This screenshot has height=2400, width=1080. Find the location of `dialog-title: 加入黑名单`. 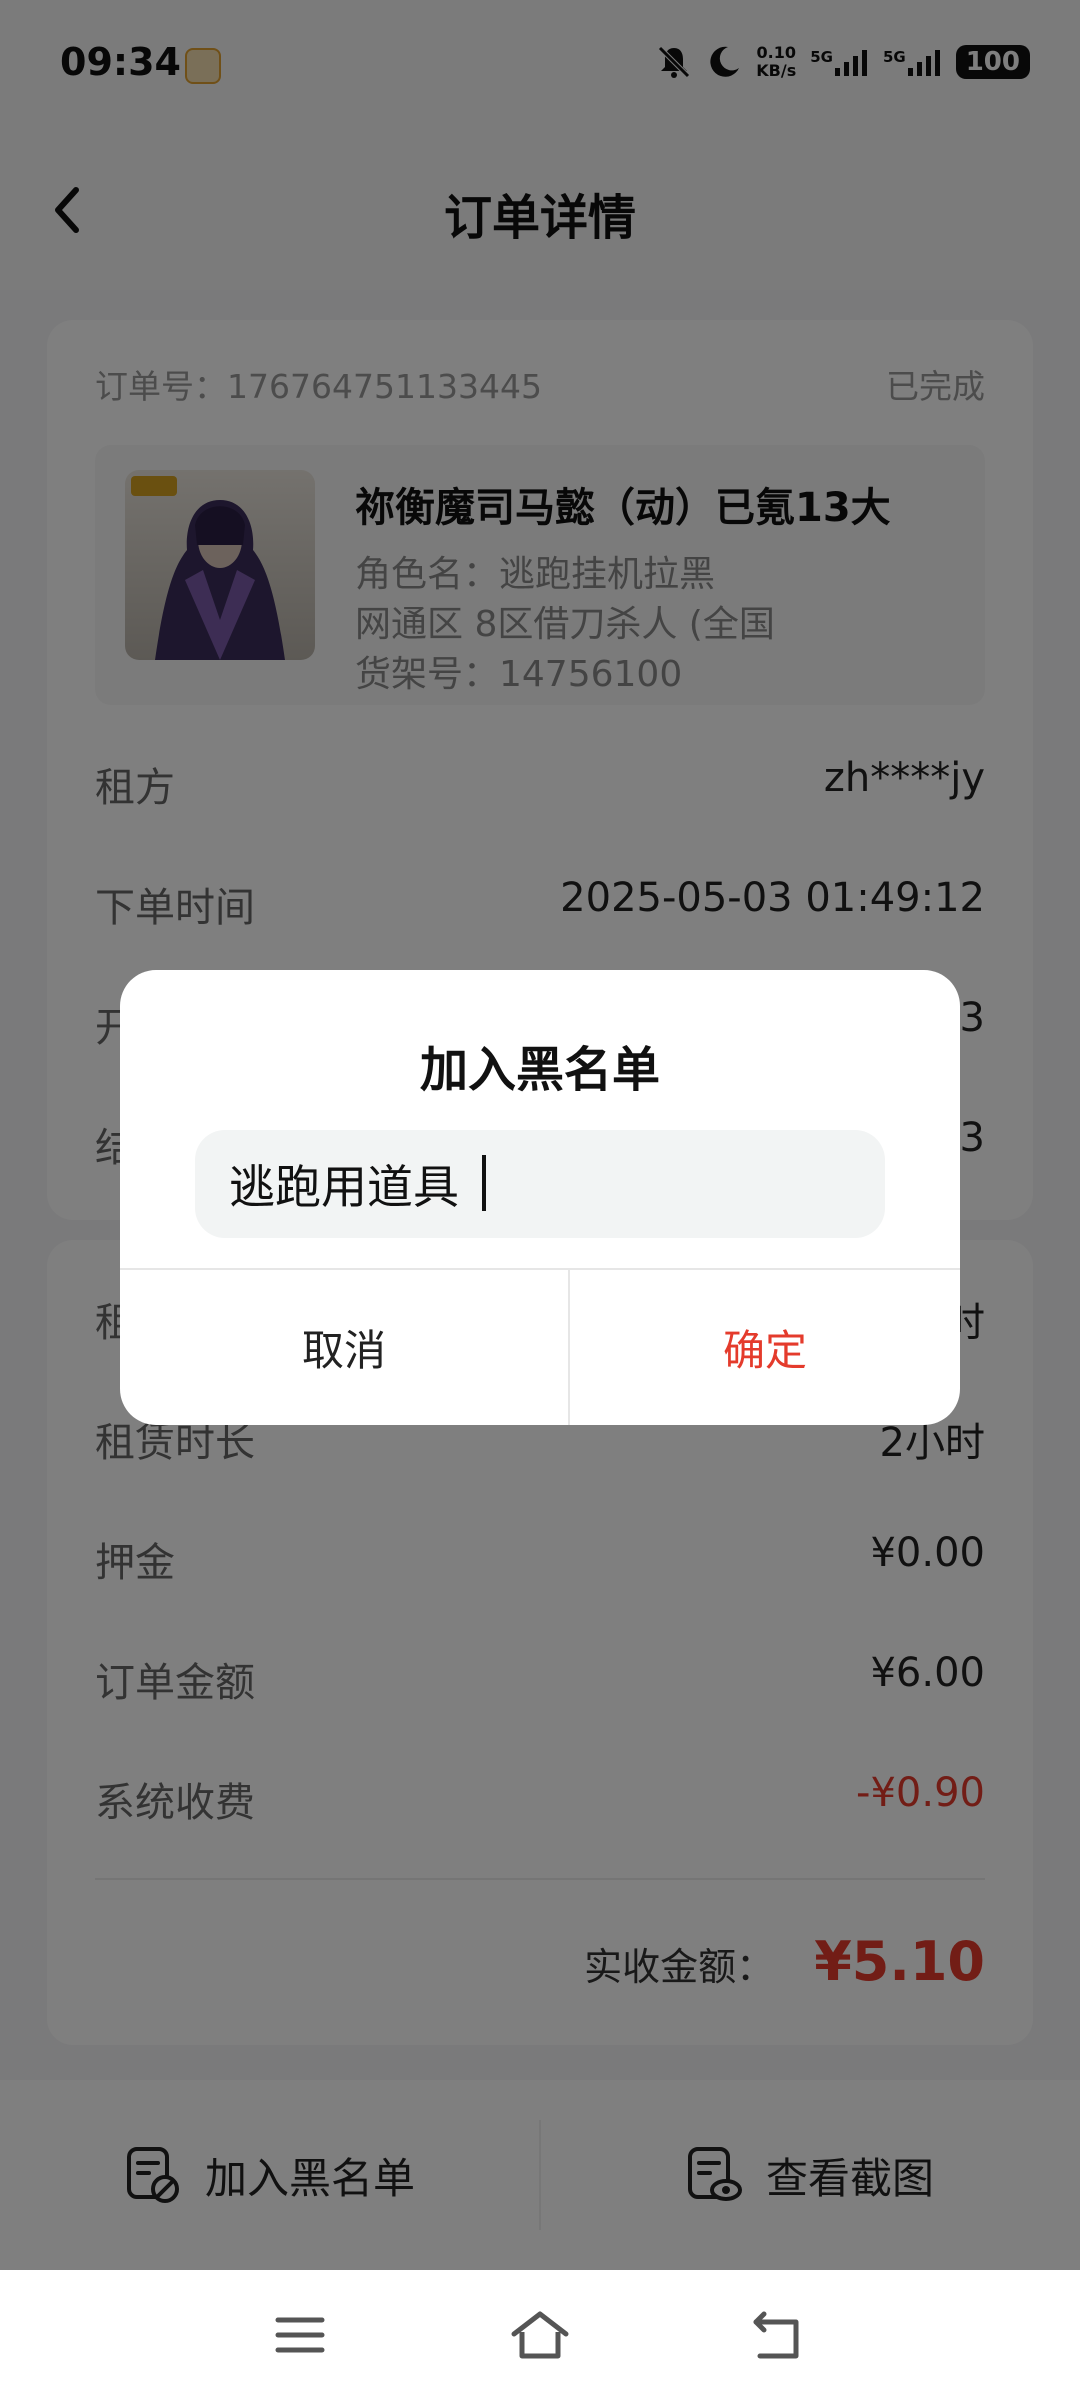

dialog-title: 加入黑名单 is located at coordinates (539, 1070).